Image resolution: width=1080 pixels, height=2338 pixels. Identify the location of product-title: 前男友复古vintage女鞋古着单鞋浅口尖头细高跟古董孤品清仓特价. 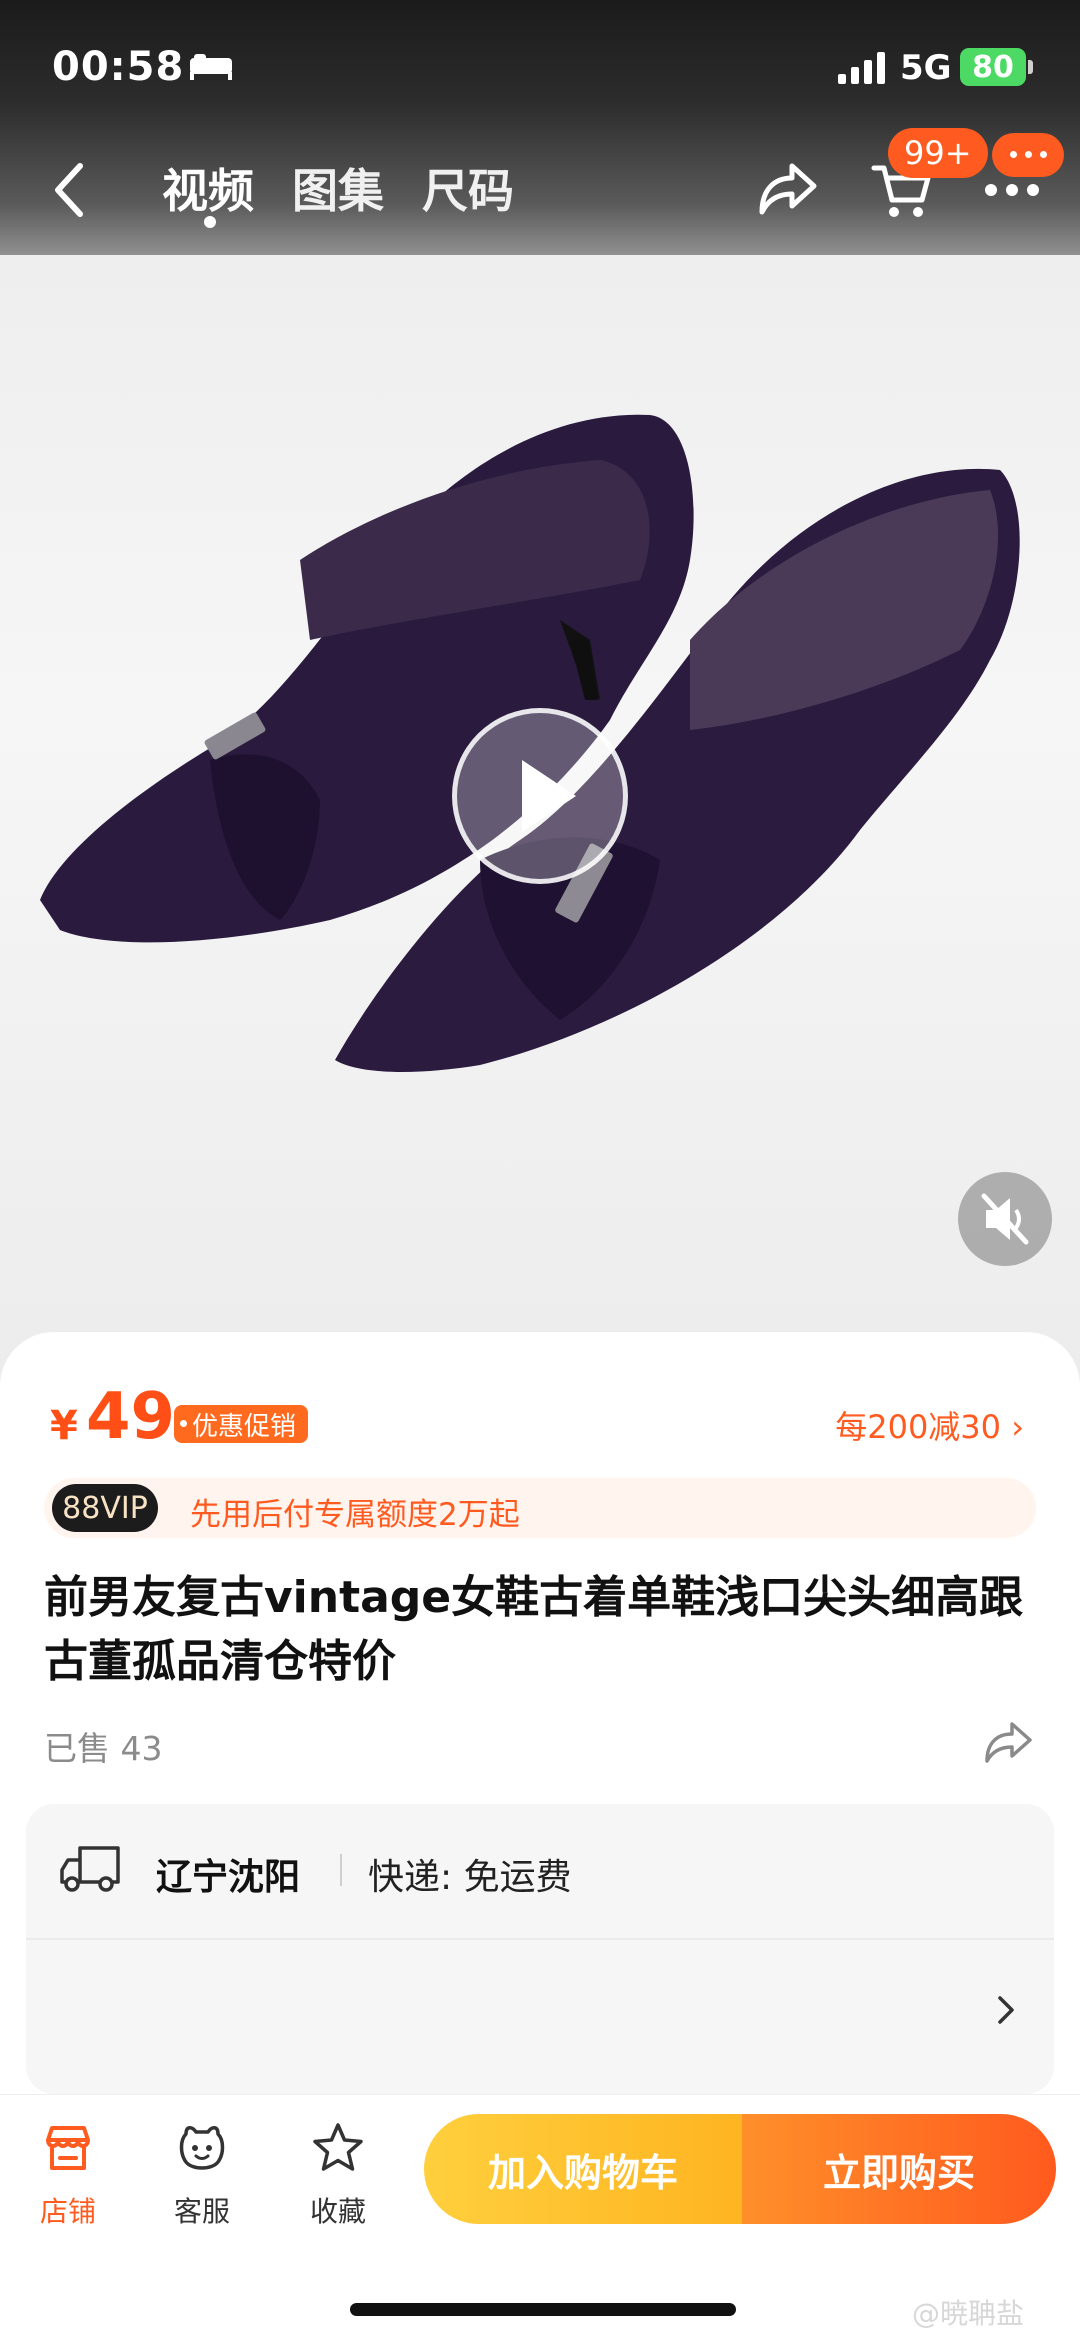
(534, 1629).